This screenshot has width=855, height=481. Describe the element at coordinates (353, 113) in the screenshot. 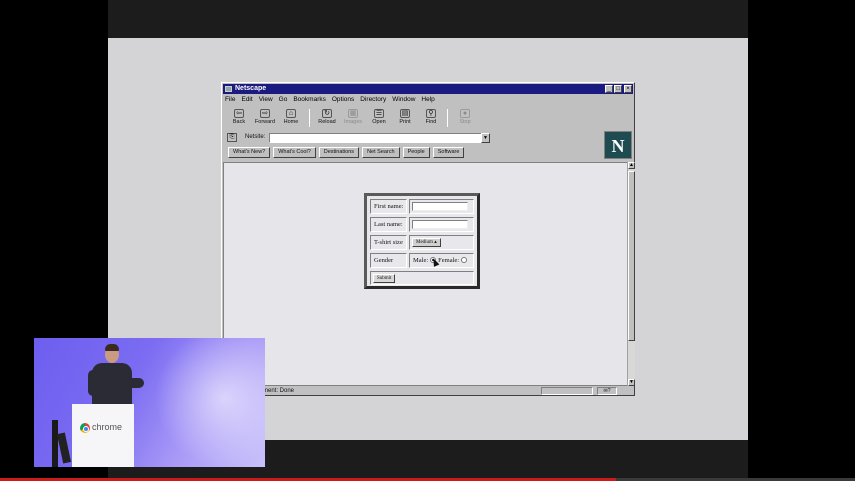

I see `images-icon: ▦` at that location.